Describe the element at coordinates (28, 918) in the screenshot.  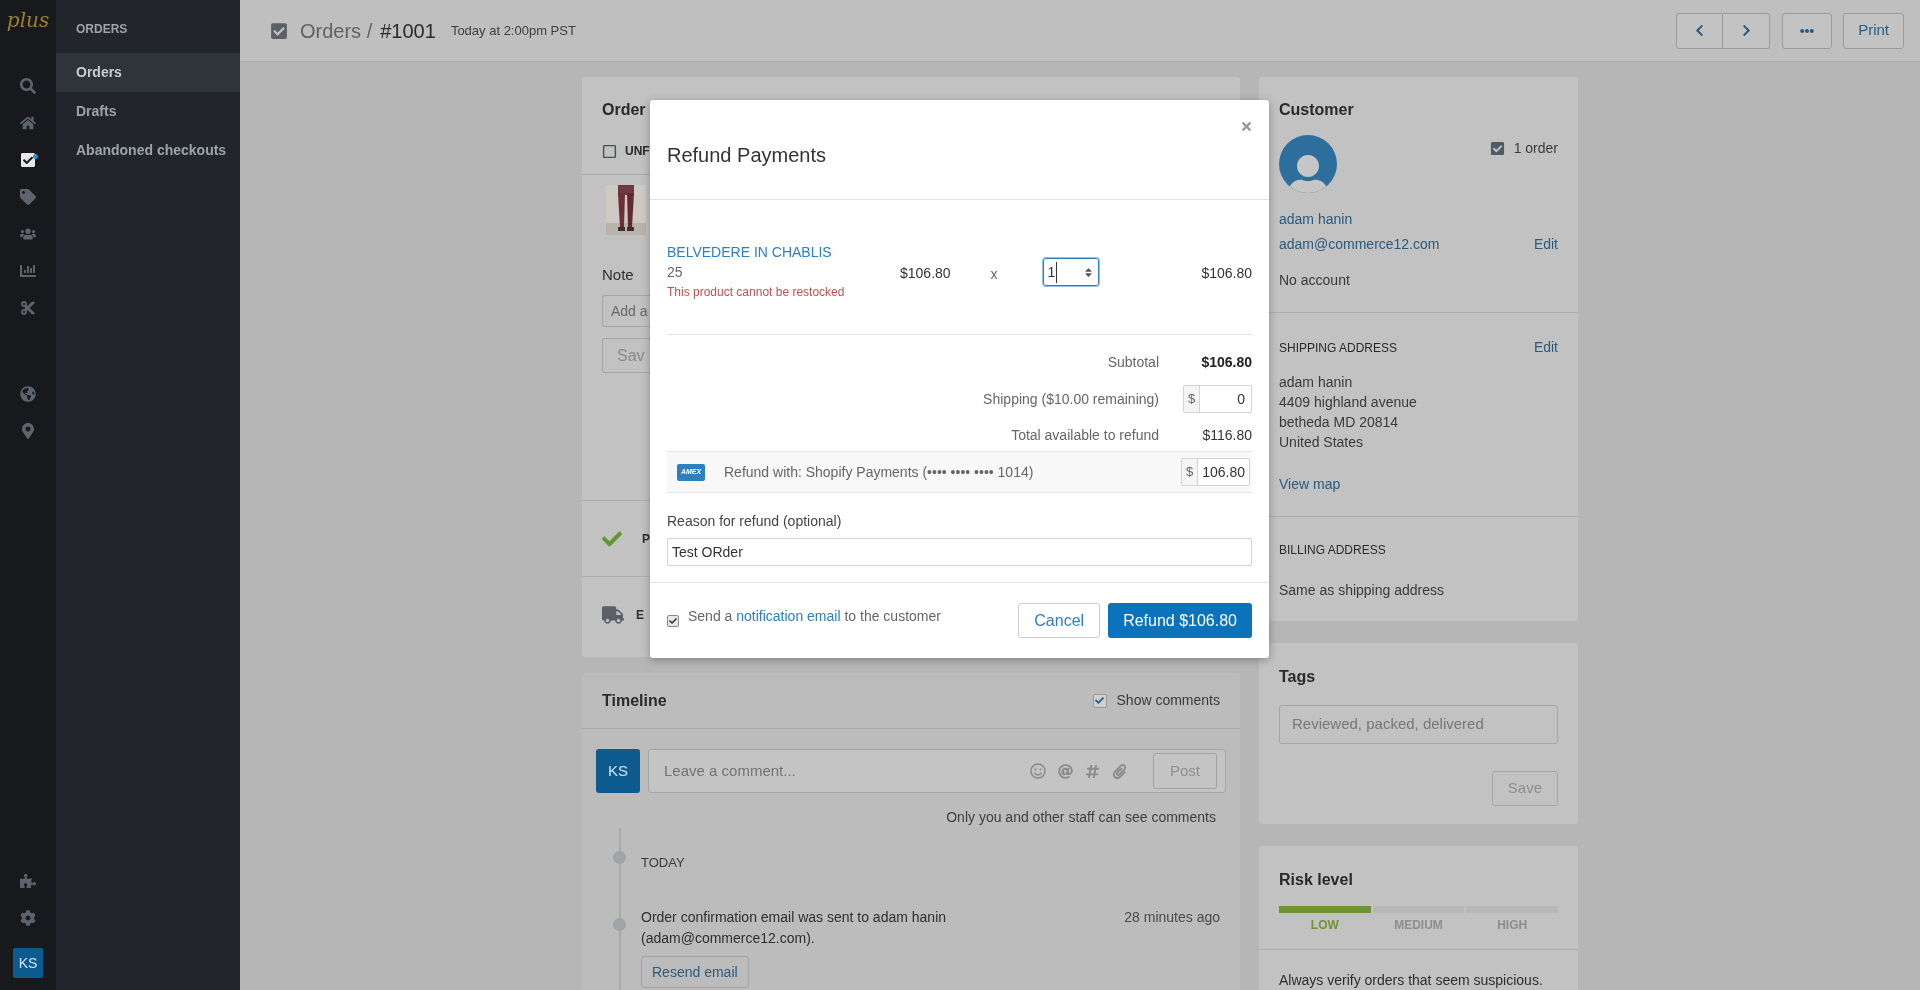
I see `settings-icon` at that location.